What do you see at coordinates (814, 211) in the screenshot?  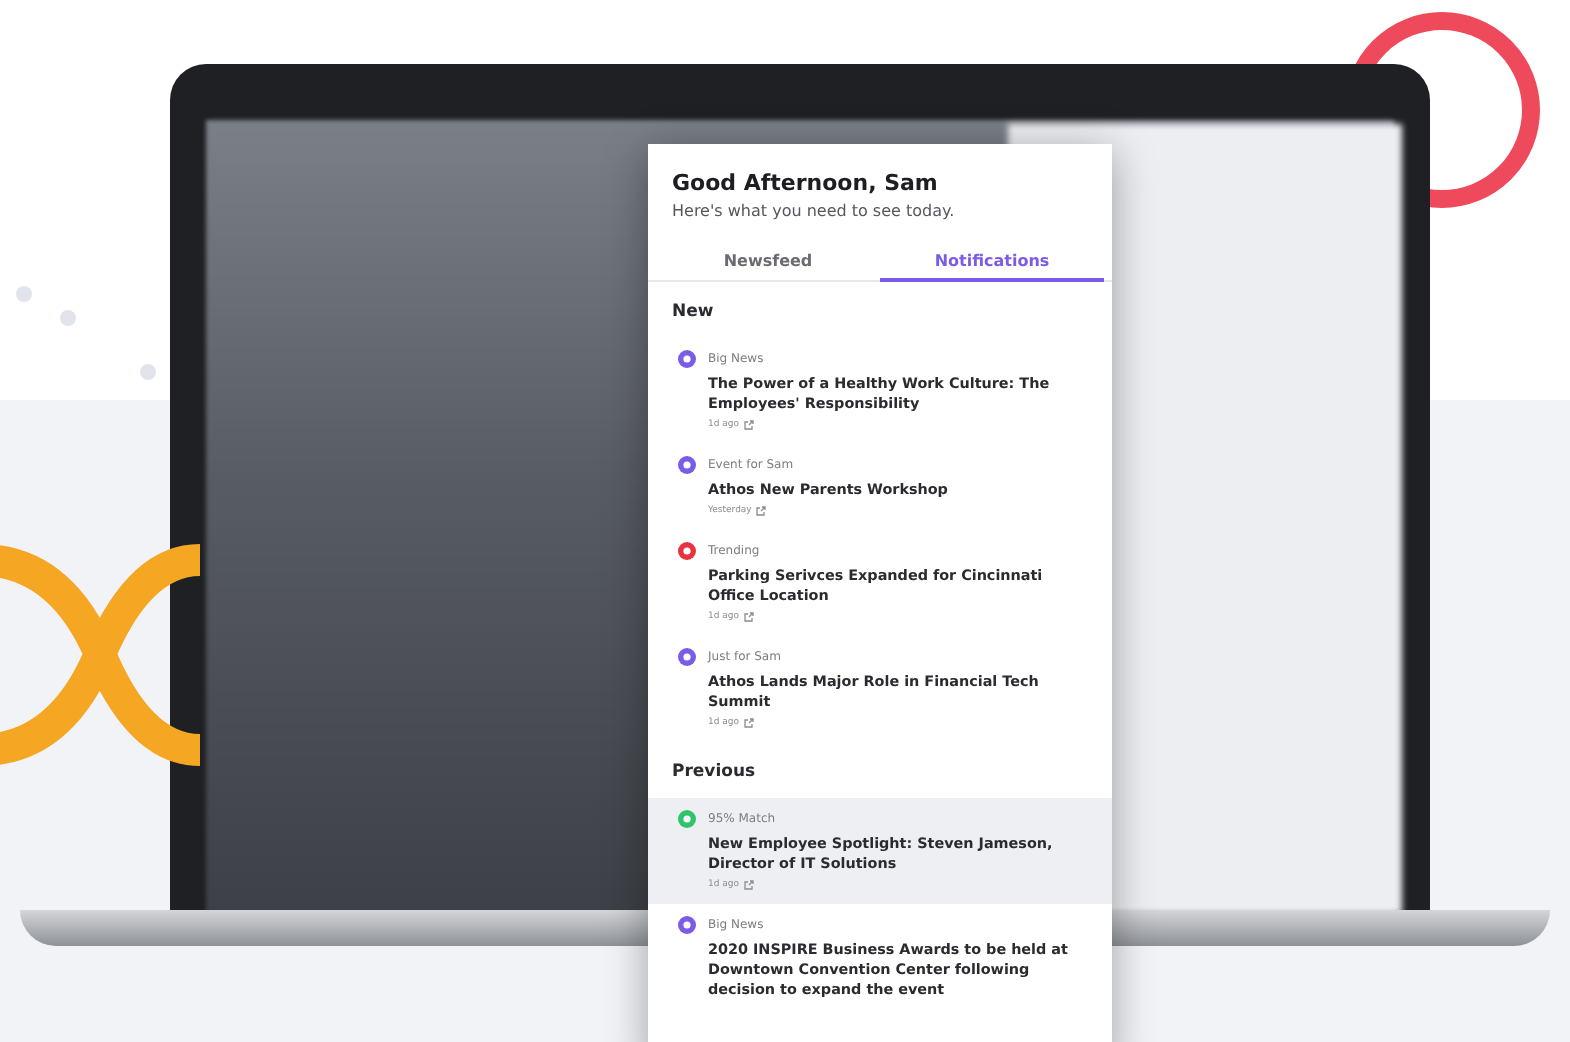 I see `greeting-subtitle: Here's what you need to see today.` at bounding box center [814, 211].